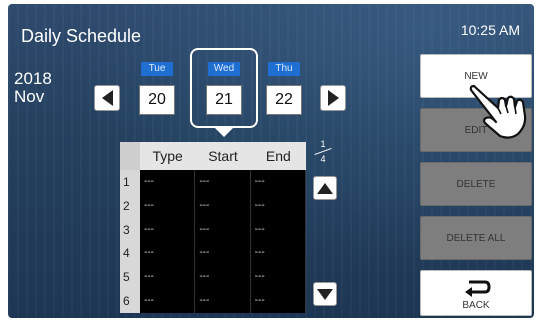 This screenshot has width=540, height=323. I want to click on table-row: 3 --- --- ---, so click(213, 229).